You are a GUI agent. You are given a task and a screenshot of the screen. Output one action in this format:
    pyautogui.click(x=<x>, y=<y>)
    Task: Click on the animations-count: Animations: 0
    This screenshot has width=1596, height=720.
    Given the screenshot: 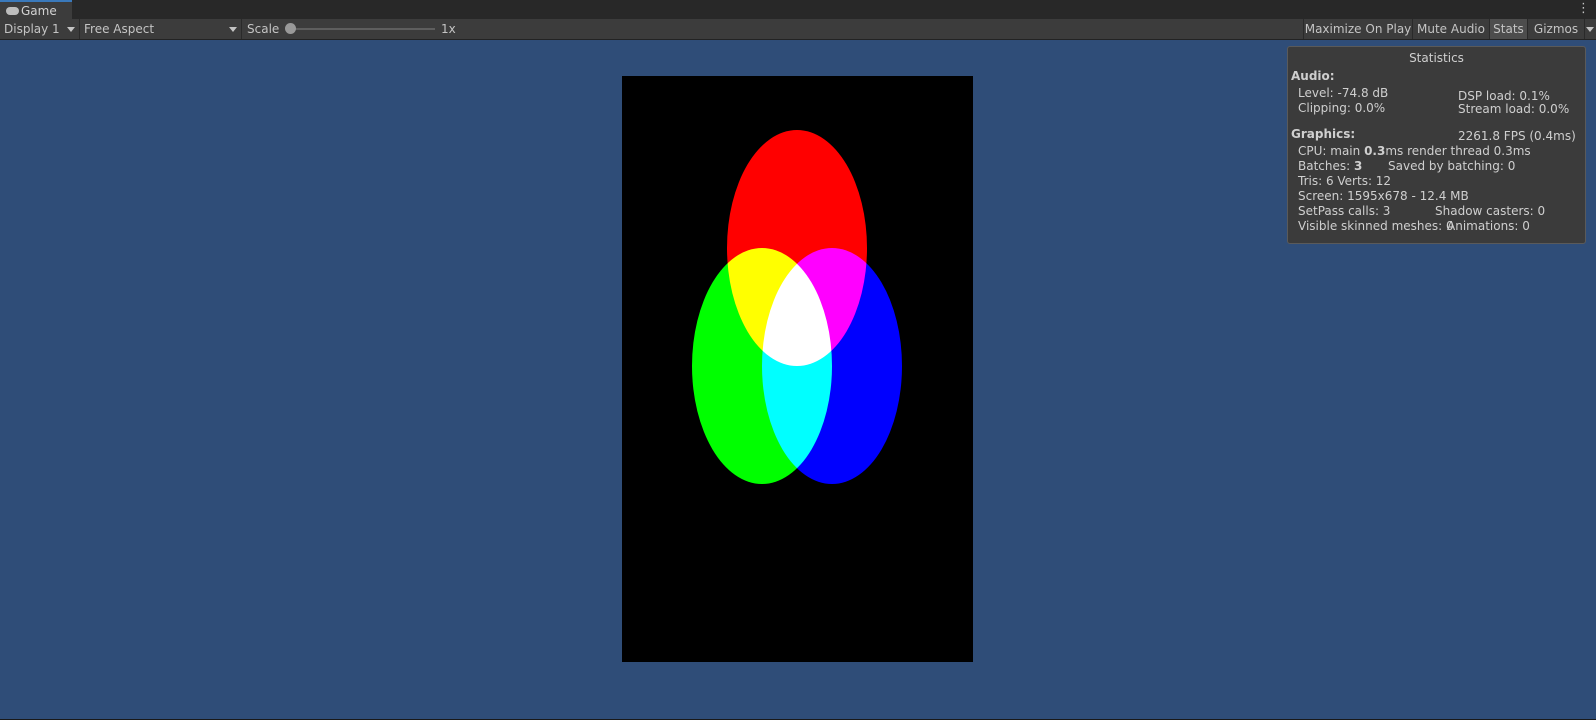 What is the action you would take?
    pyautogui.click(x=1488, y=226)
    